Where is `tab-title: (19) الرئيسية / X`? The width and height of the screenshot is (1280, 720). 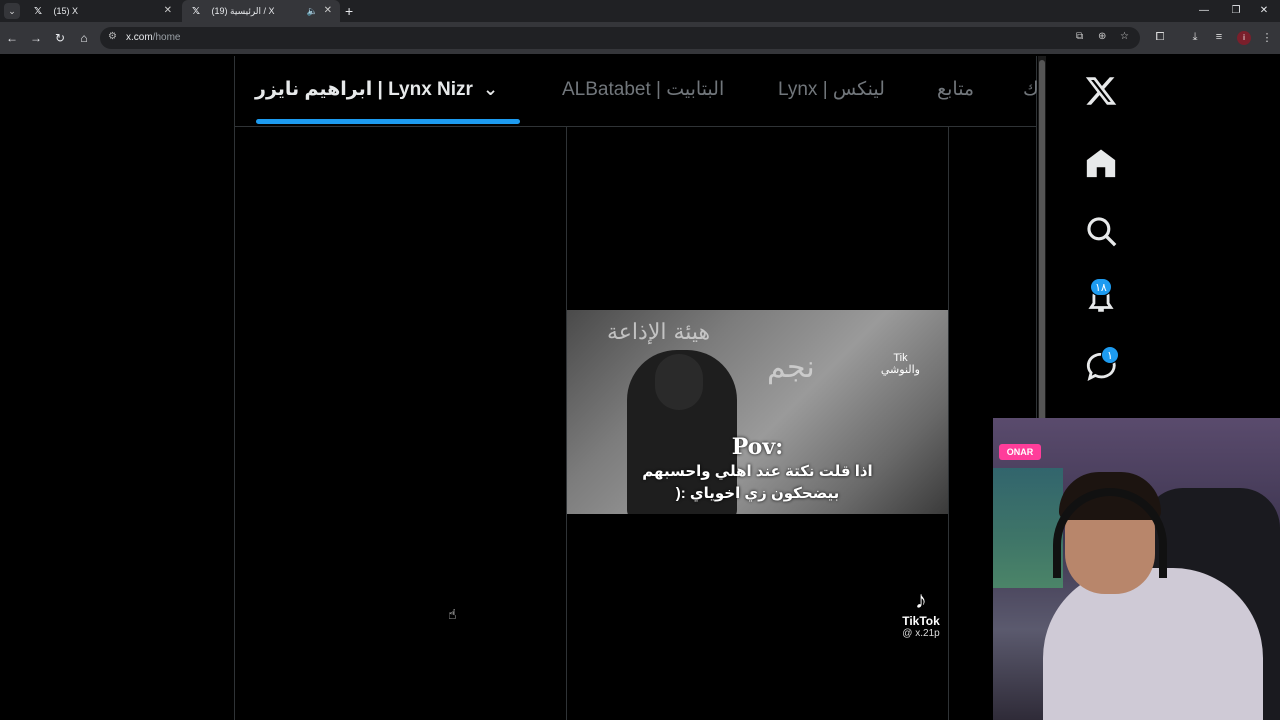 tab-title: (19) الرئيسية / X is located at coordinates (243, 11).